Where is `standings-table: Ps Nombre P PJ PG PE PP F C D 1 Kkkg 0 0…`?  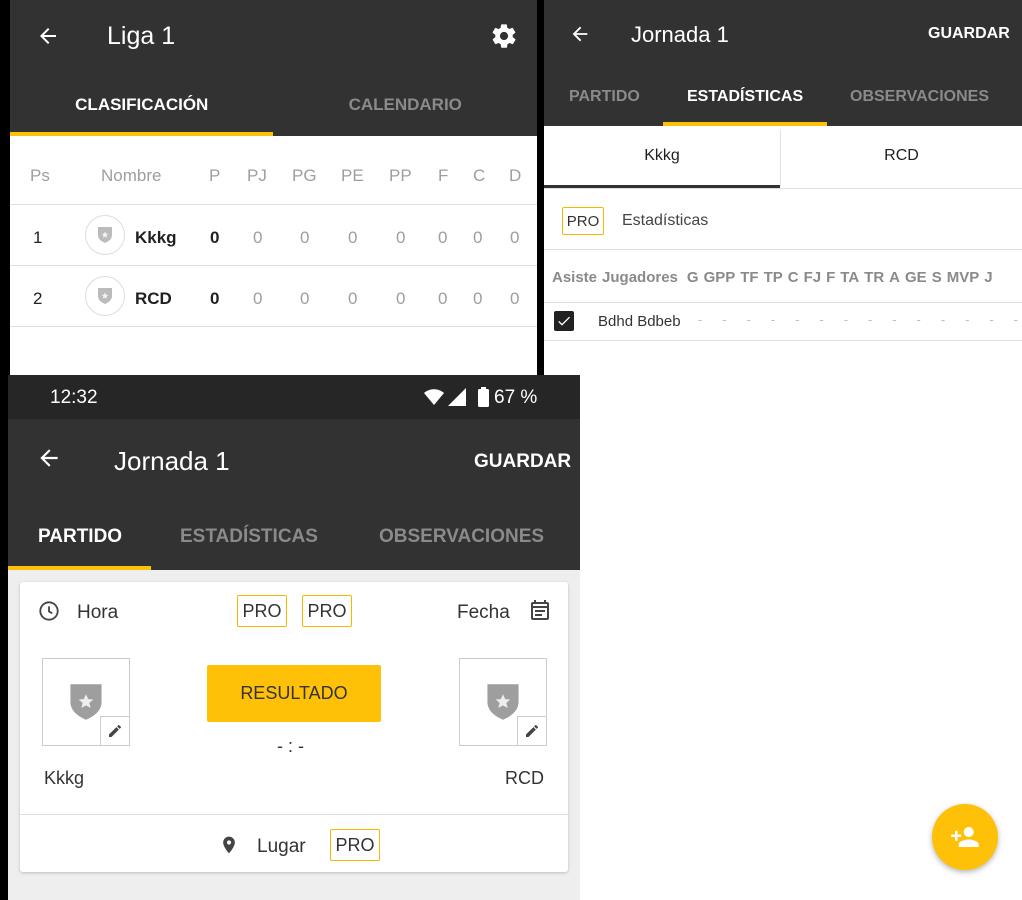
standings-table: Ps Nombre P PJ PG PE PP F C D 1 Kkkg 0 0… is located at coordinates (273, 255).